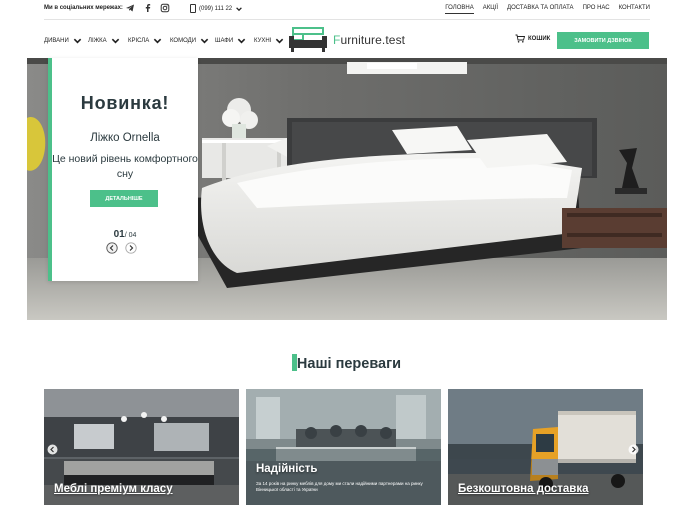 This screenshot has height=528, width=693. I want to click on divider, so click(347, 19).